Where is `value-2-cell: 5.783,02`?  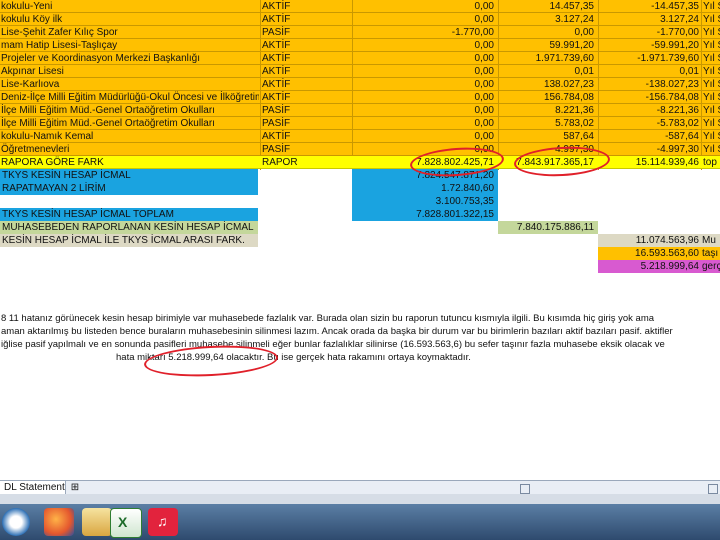
value-2-cell: 5.783,02 is located at coordinates (574, 123).